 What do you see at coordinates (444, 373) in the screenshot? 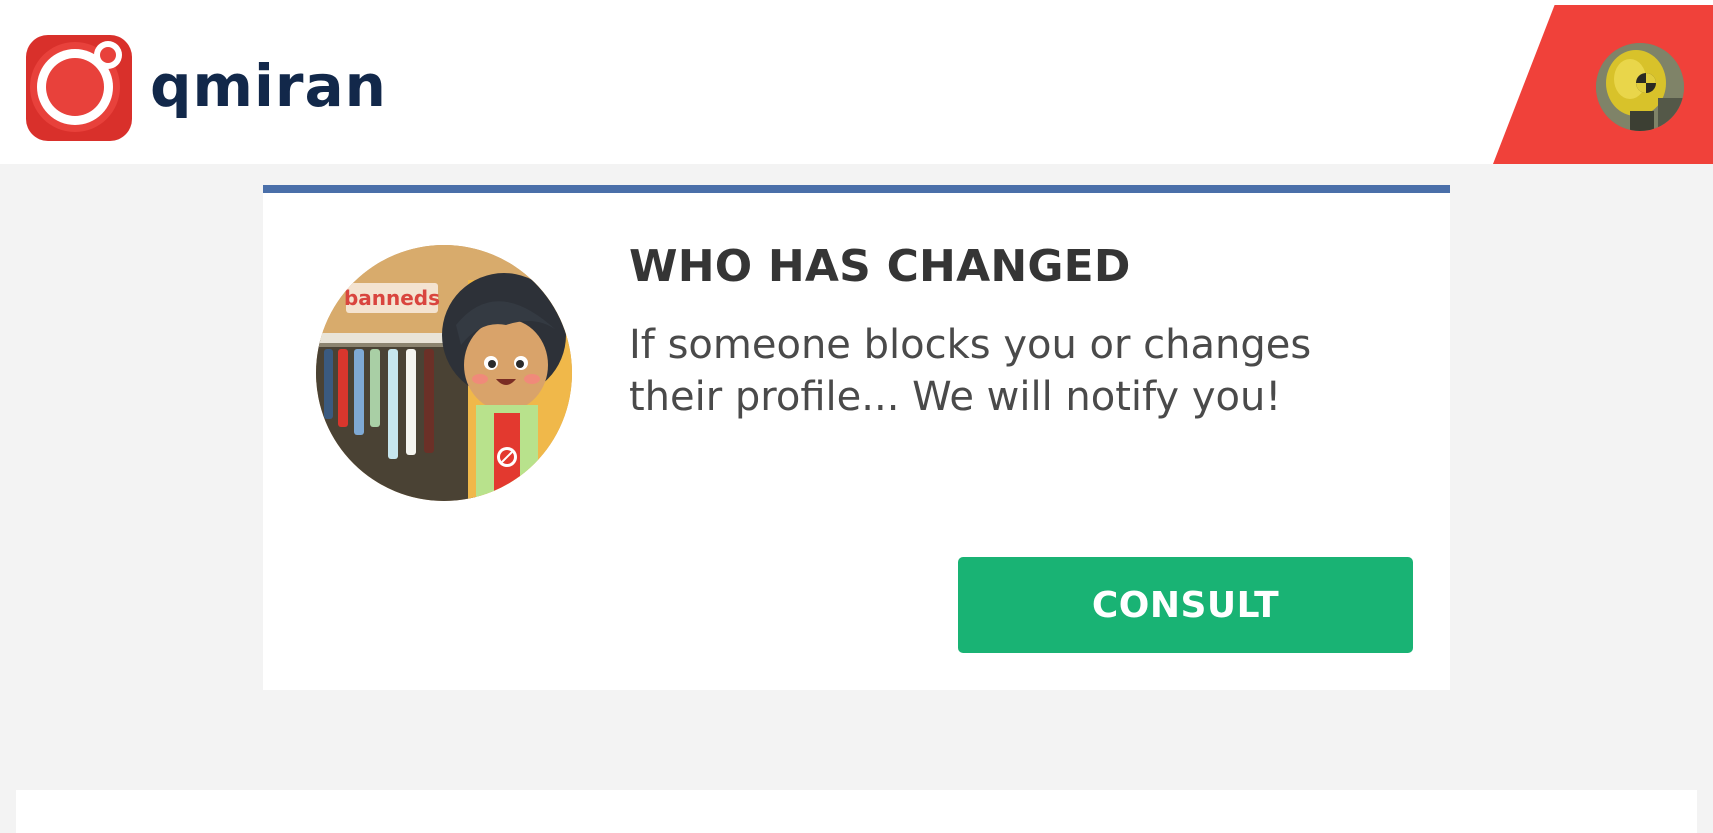
I see `closet-illustration: banneds` at bounding box center [444, 373].